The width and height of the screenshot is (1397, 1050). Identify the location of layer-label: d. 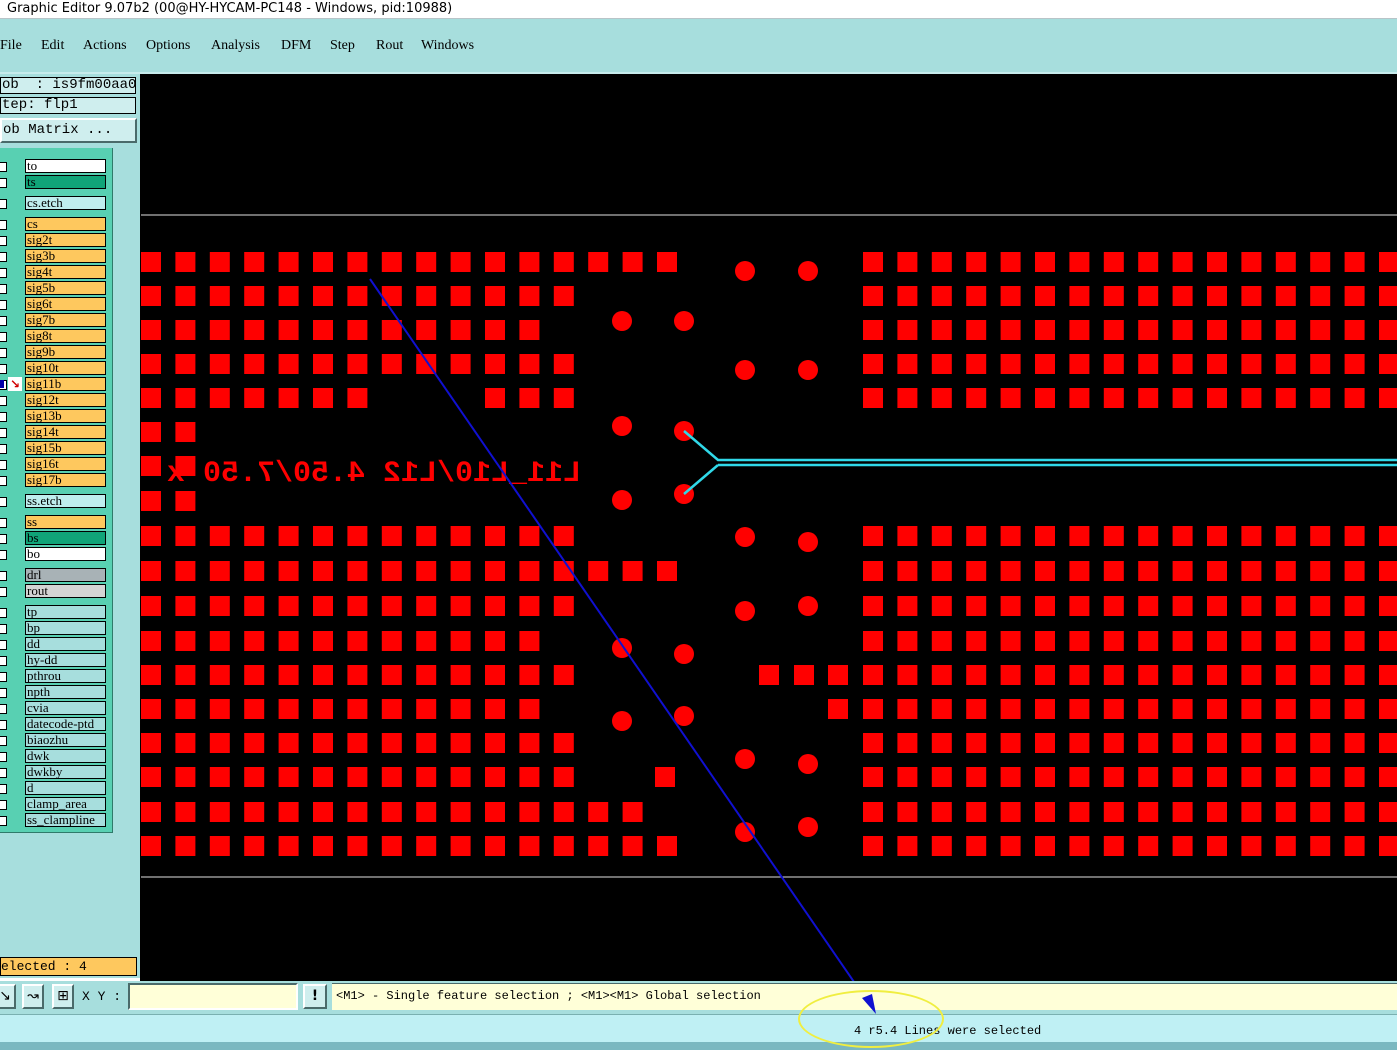
(65, 788).